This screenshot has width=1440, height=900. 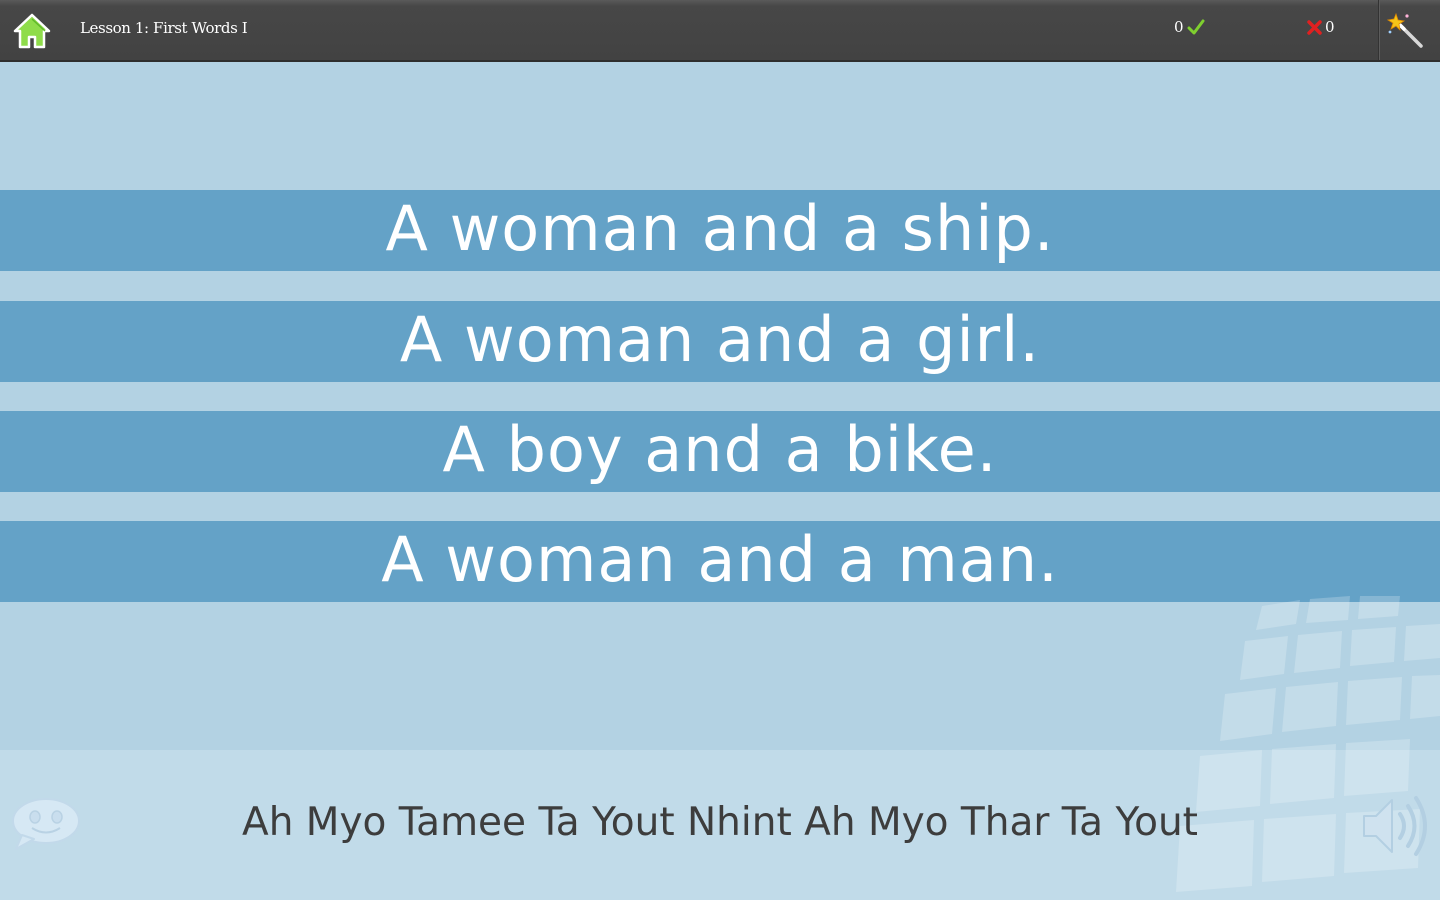 I want to click on wrong-score: 0, so click(x=1320, y=27).